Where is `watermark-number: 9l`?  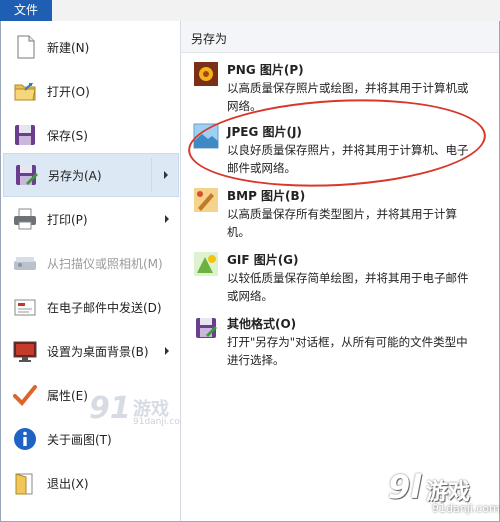
watermark-number: 9l is located at coordinates (405, 487).